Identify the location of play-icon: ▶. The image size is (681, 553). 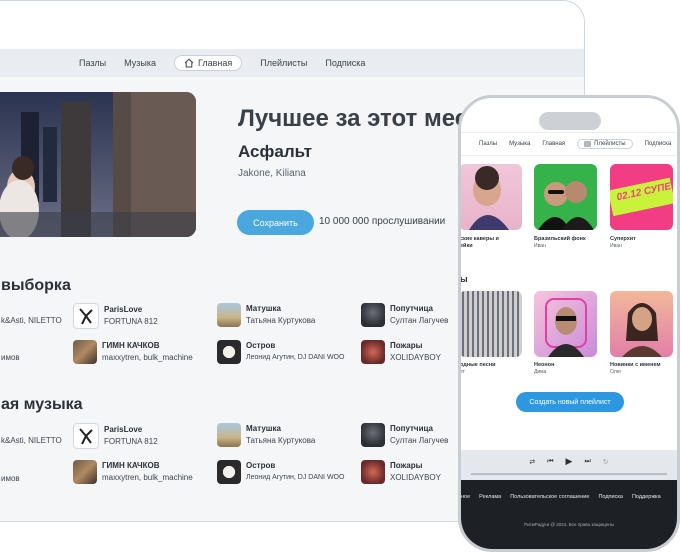
(569, 461).